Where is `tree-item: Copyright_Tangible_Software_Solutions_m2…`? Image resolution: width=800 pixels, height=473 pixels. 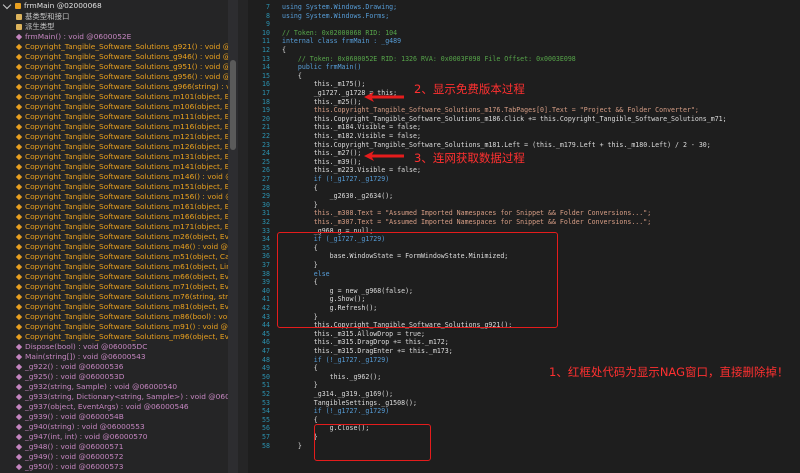 tree-item: Copyright_Tangible_Software_Solutions_m2… is located at coordinates (121, 237).